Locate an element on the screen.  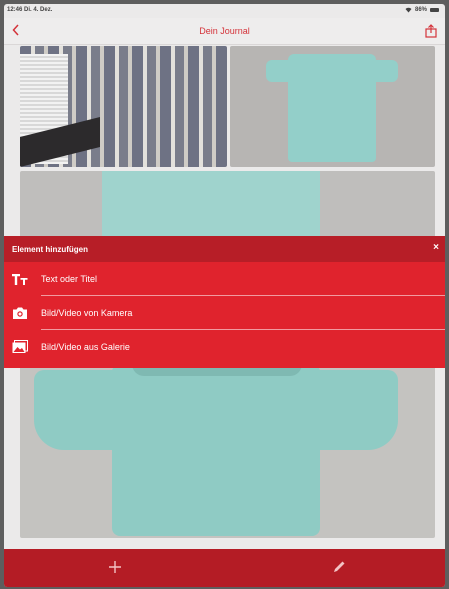
page-title: Dein Journal is located at coordinates (224, 31).